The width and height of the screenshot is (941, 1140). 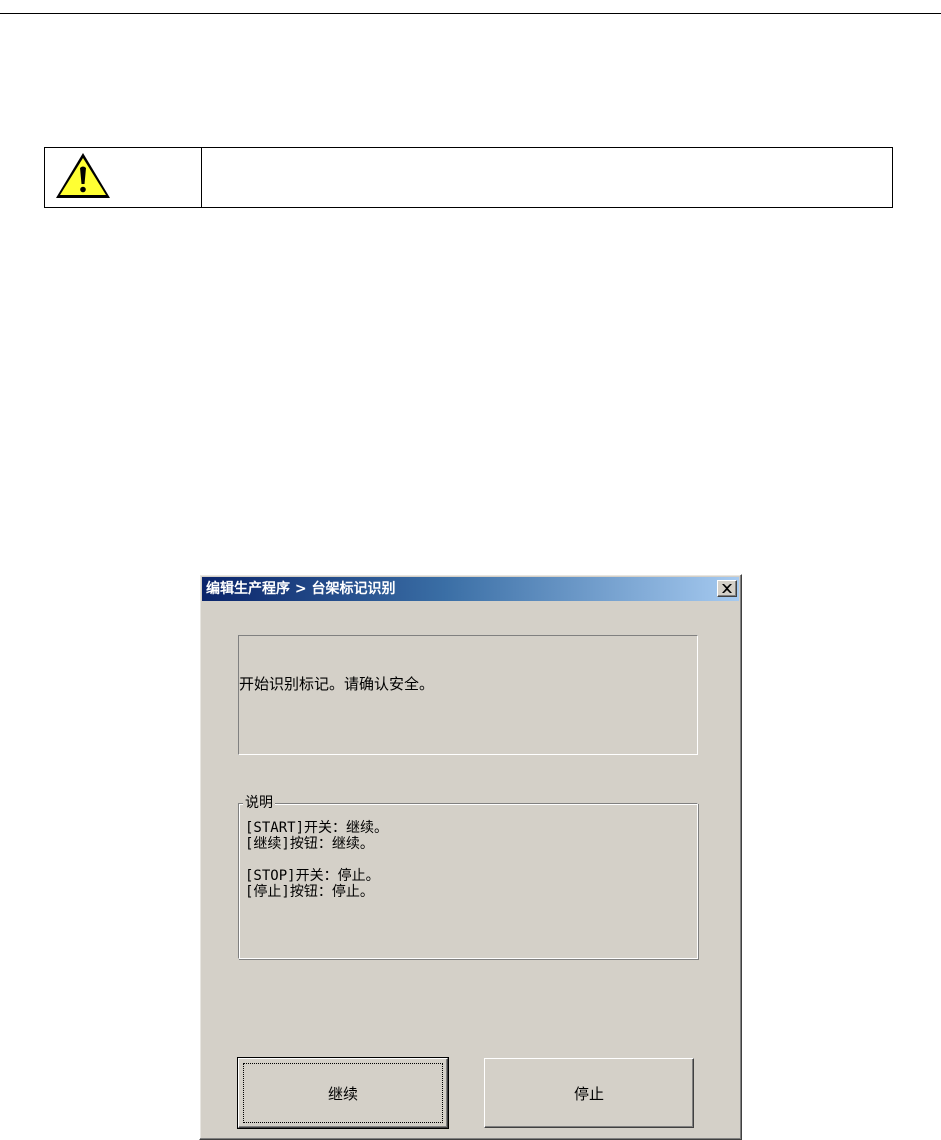 I want to click on continue-button-label: 继续, so click(x=342, y=1093).